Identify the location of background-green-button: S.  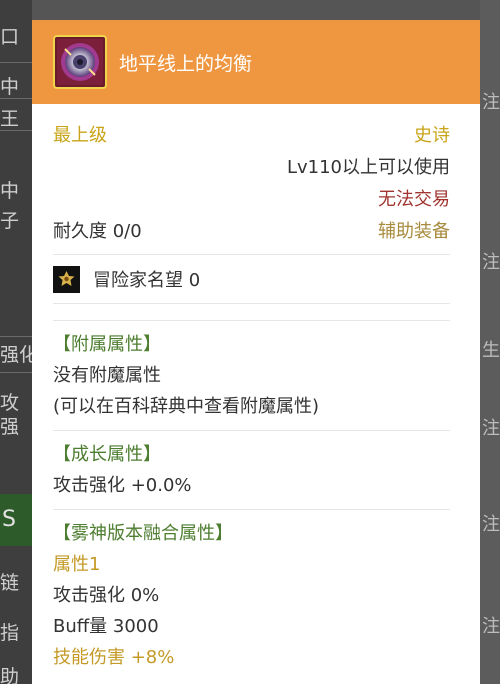
(16, 520).